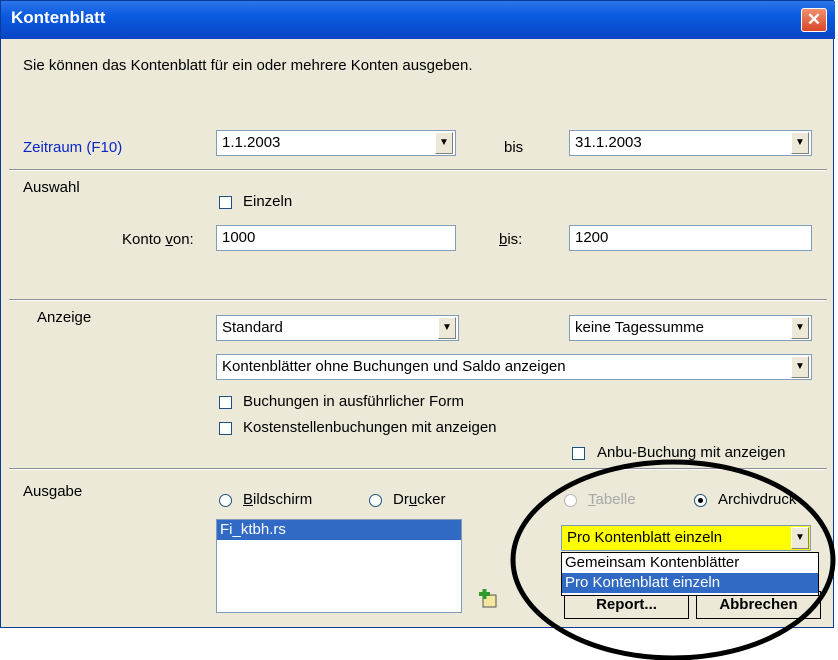 The image size is (838, 660). Describe the element at coordinates (673, 559) in the screenshot. I see `annotation-ellipse` at that location.